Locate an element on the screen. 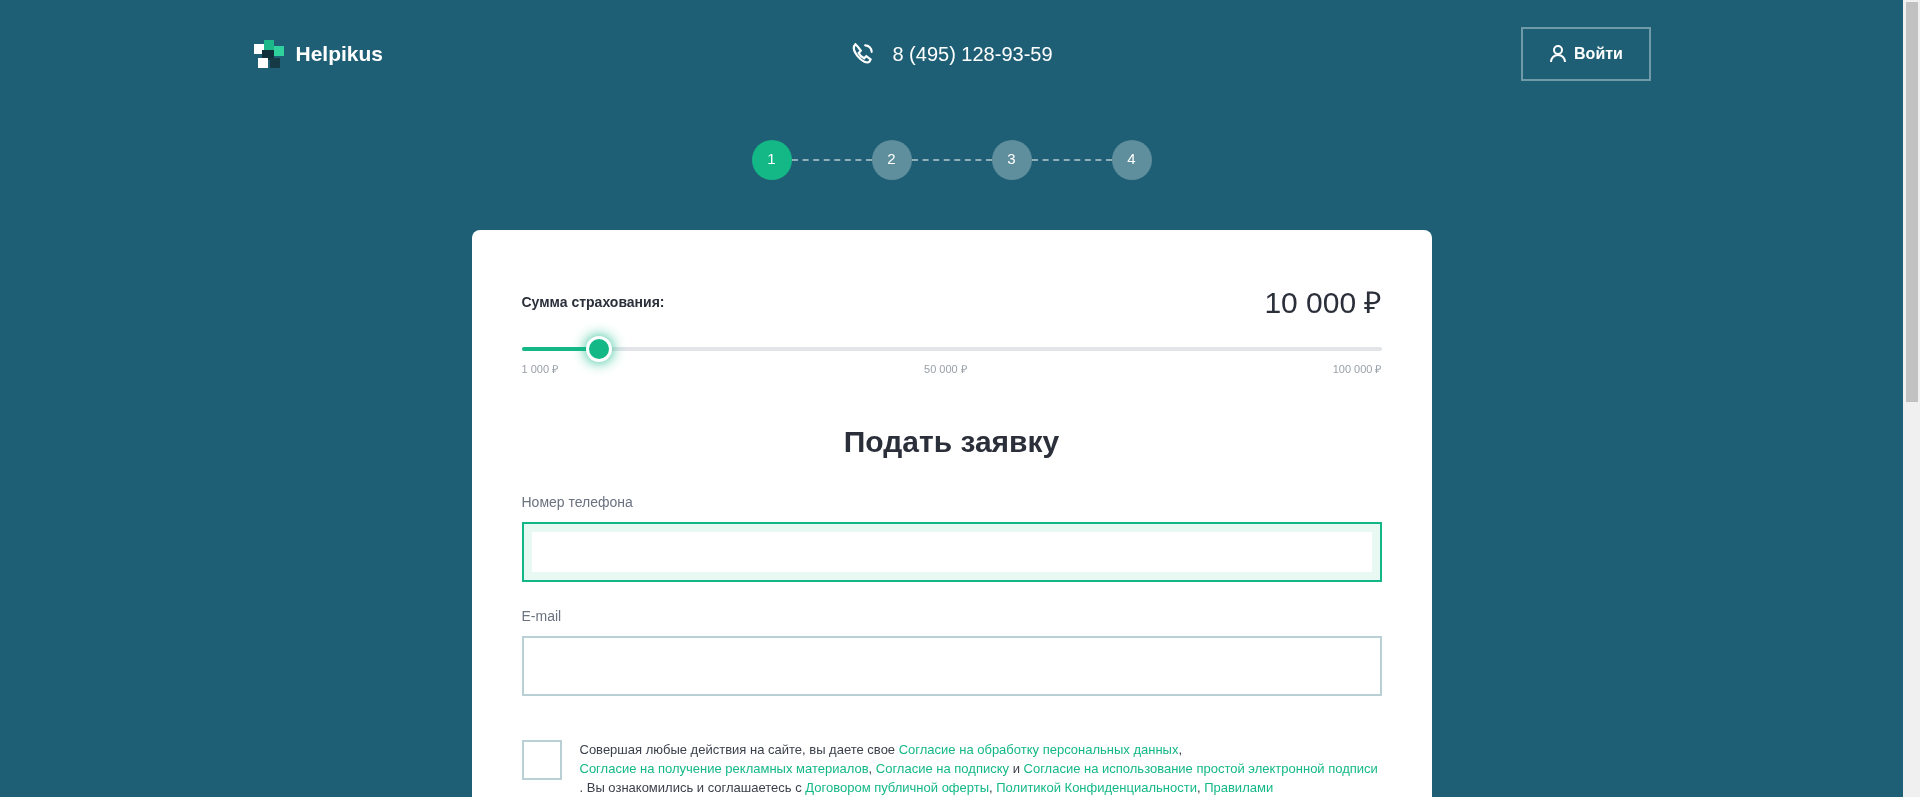  slider-tick-label: 100 000 ₽ is located at coordinates (1357, 369).